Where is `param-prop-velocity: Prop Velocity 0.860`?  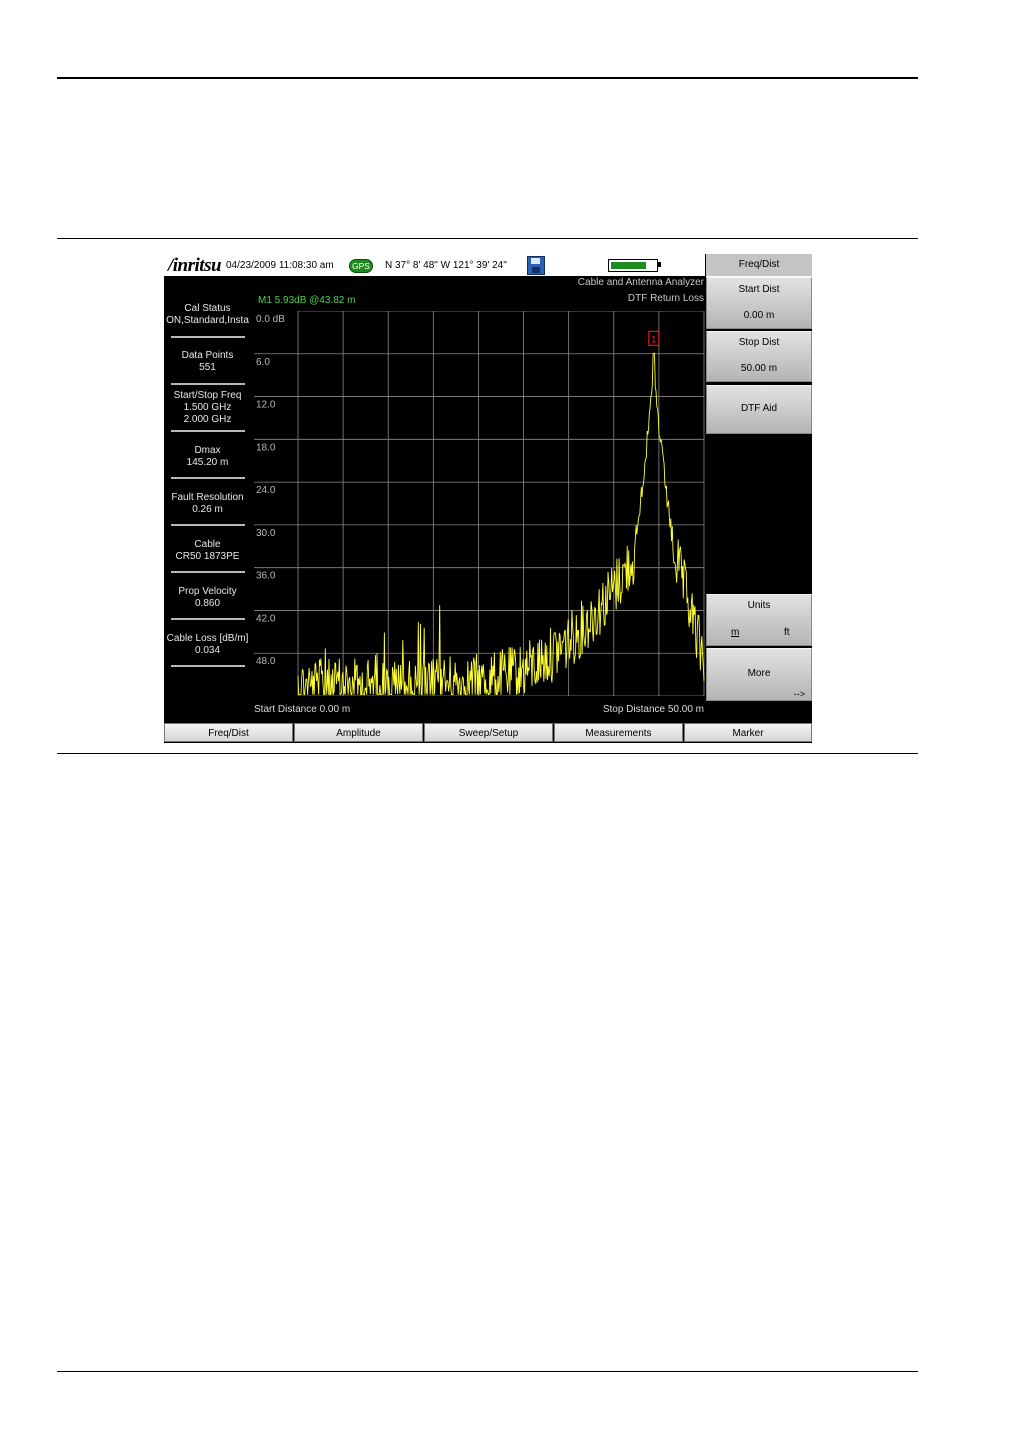 param-prop-velocity: Prop Velocity 0.860 is located at coordinates (207, 598).